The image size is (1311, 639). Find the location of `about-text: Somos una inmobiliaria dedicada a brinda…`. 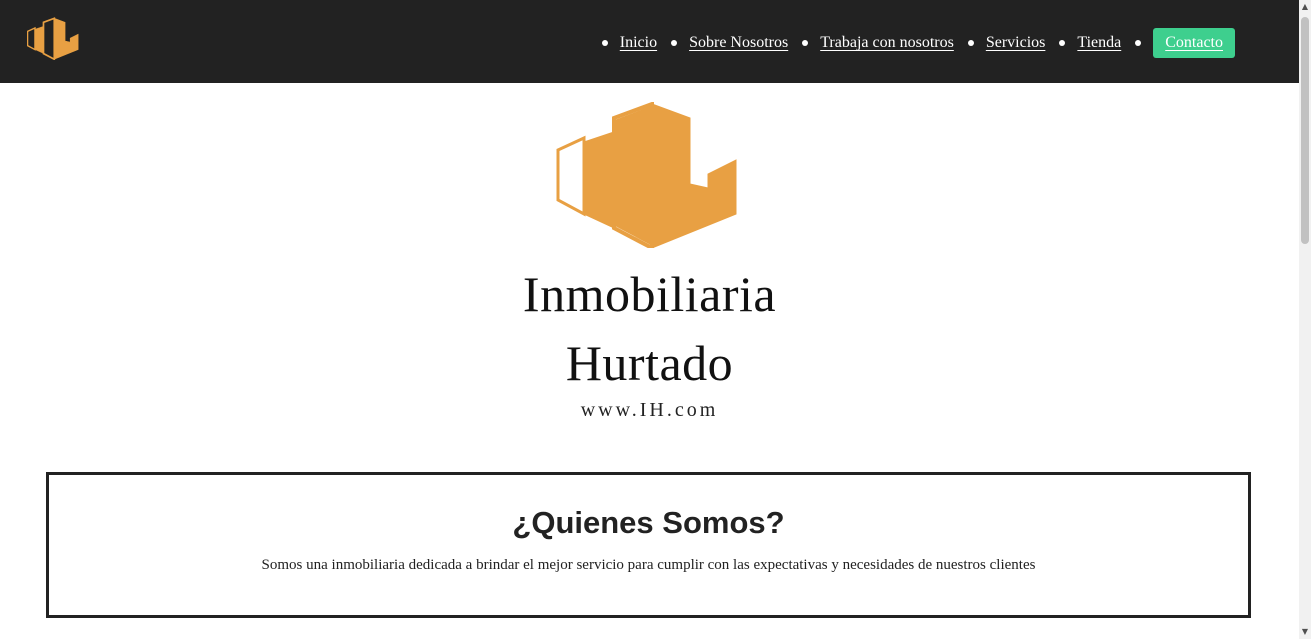

about-text: Somos una inmobiliaria dedicada a brinda… is located at coordinates (648, 565).